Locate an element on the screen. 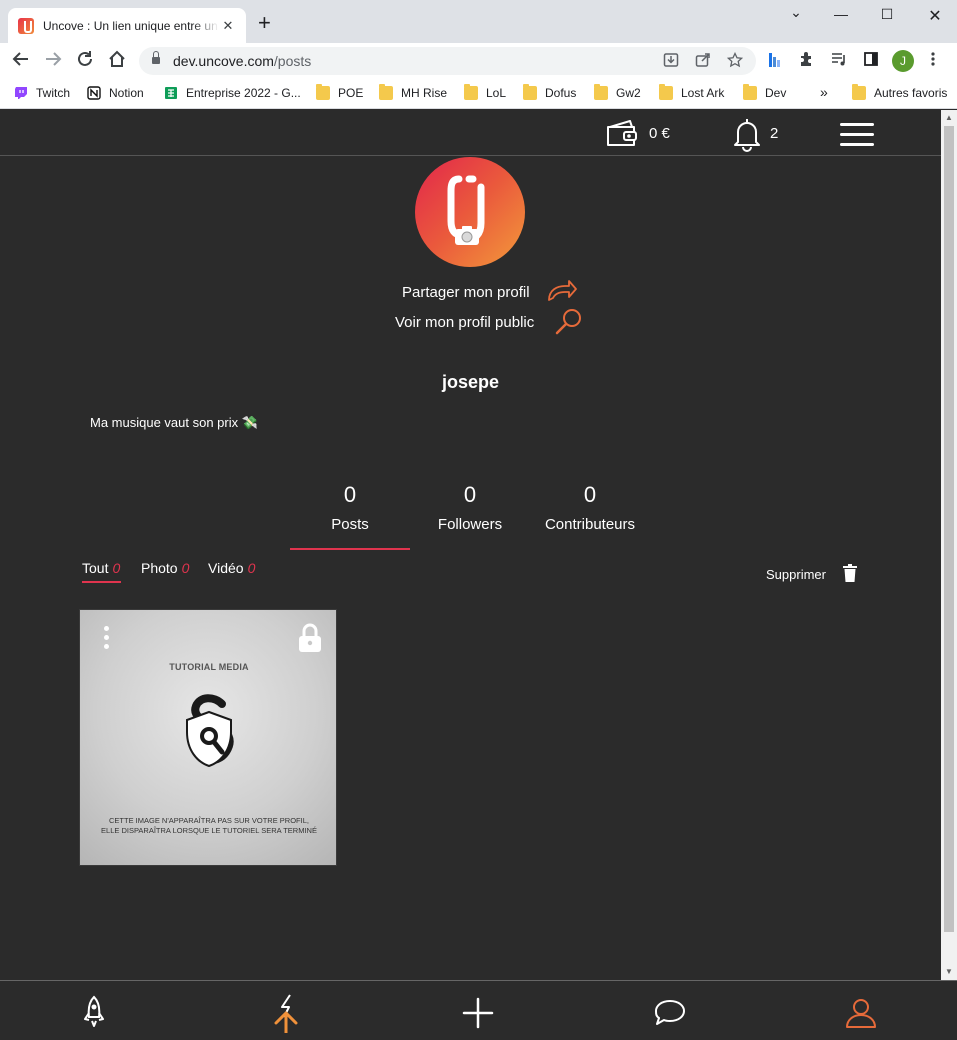 Image resolution: width=957 pixels, height=1040 pixels. active-stat-underline is located at coordinates (350, 549).